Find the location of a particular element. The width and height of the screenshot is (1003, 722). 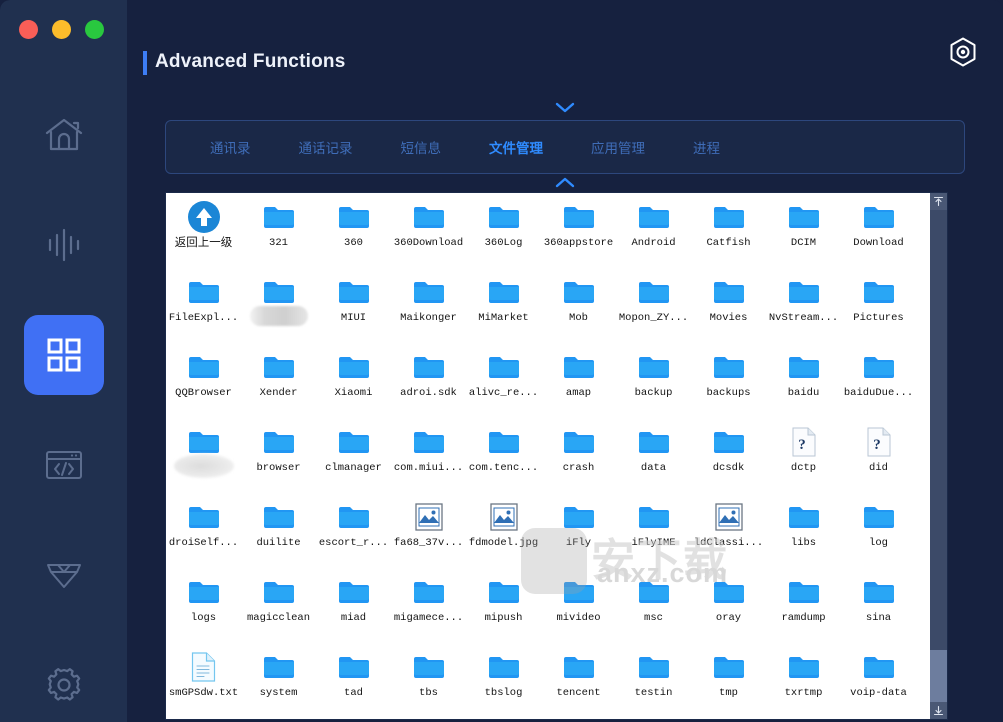

file-item: MiMarket is located at coordinates (503, 305).